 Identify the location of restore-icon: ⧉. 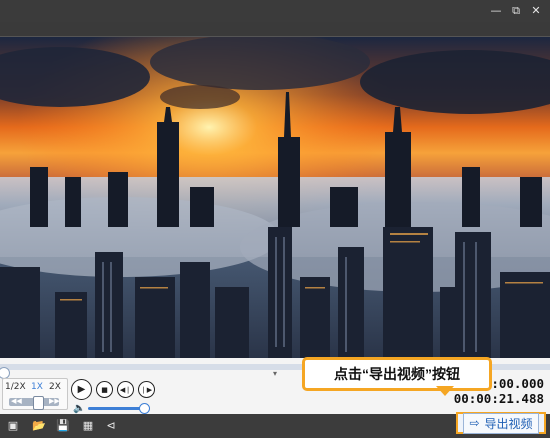
(516, 11).